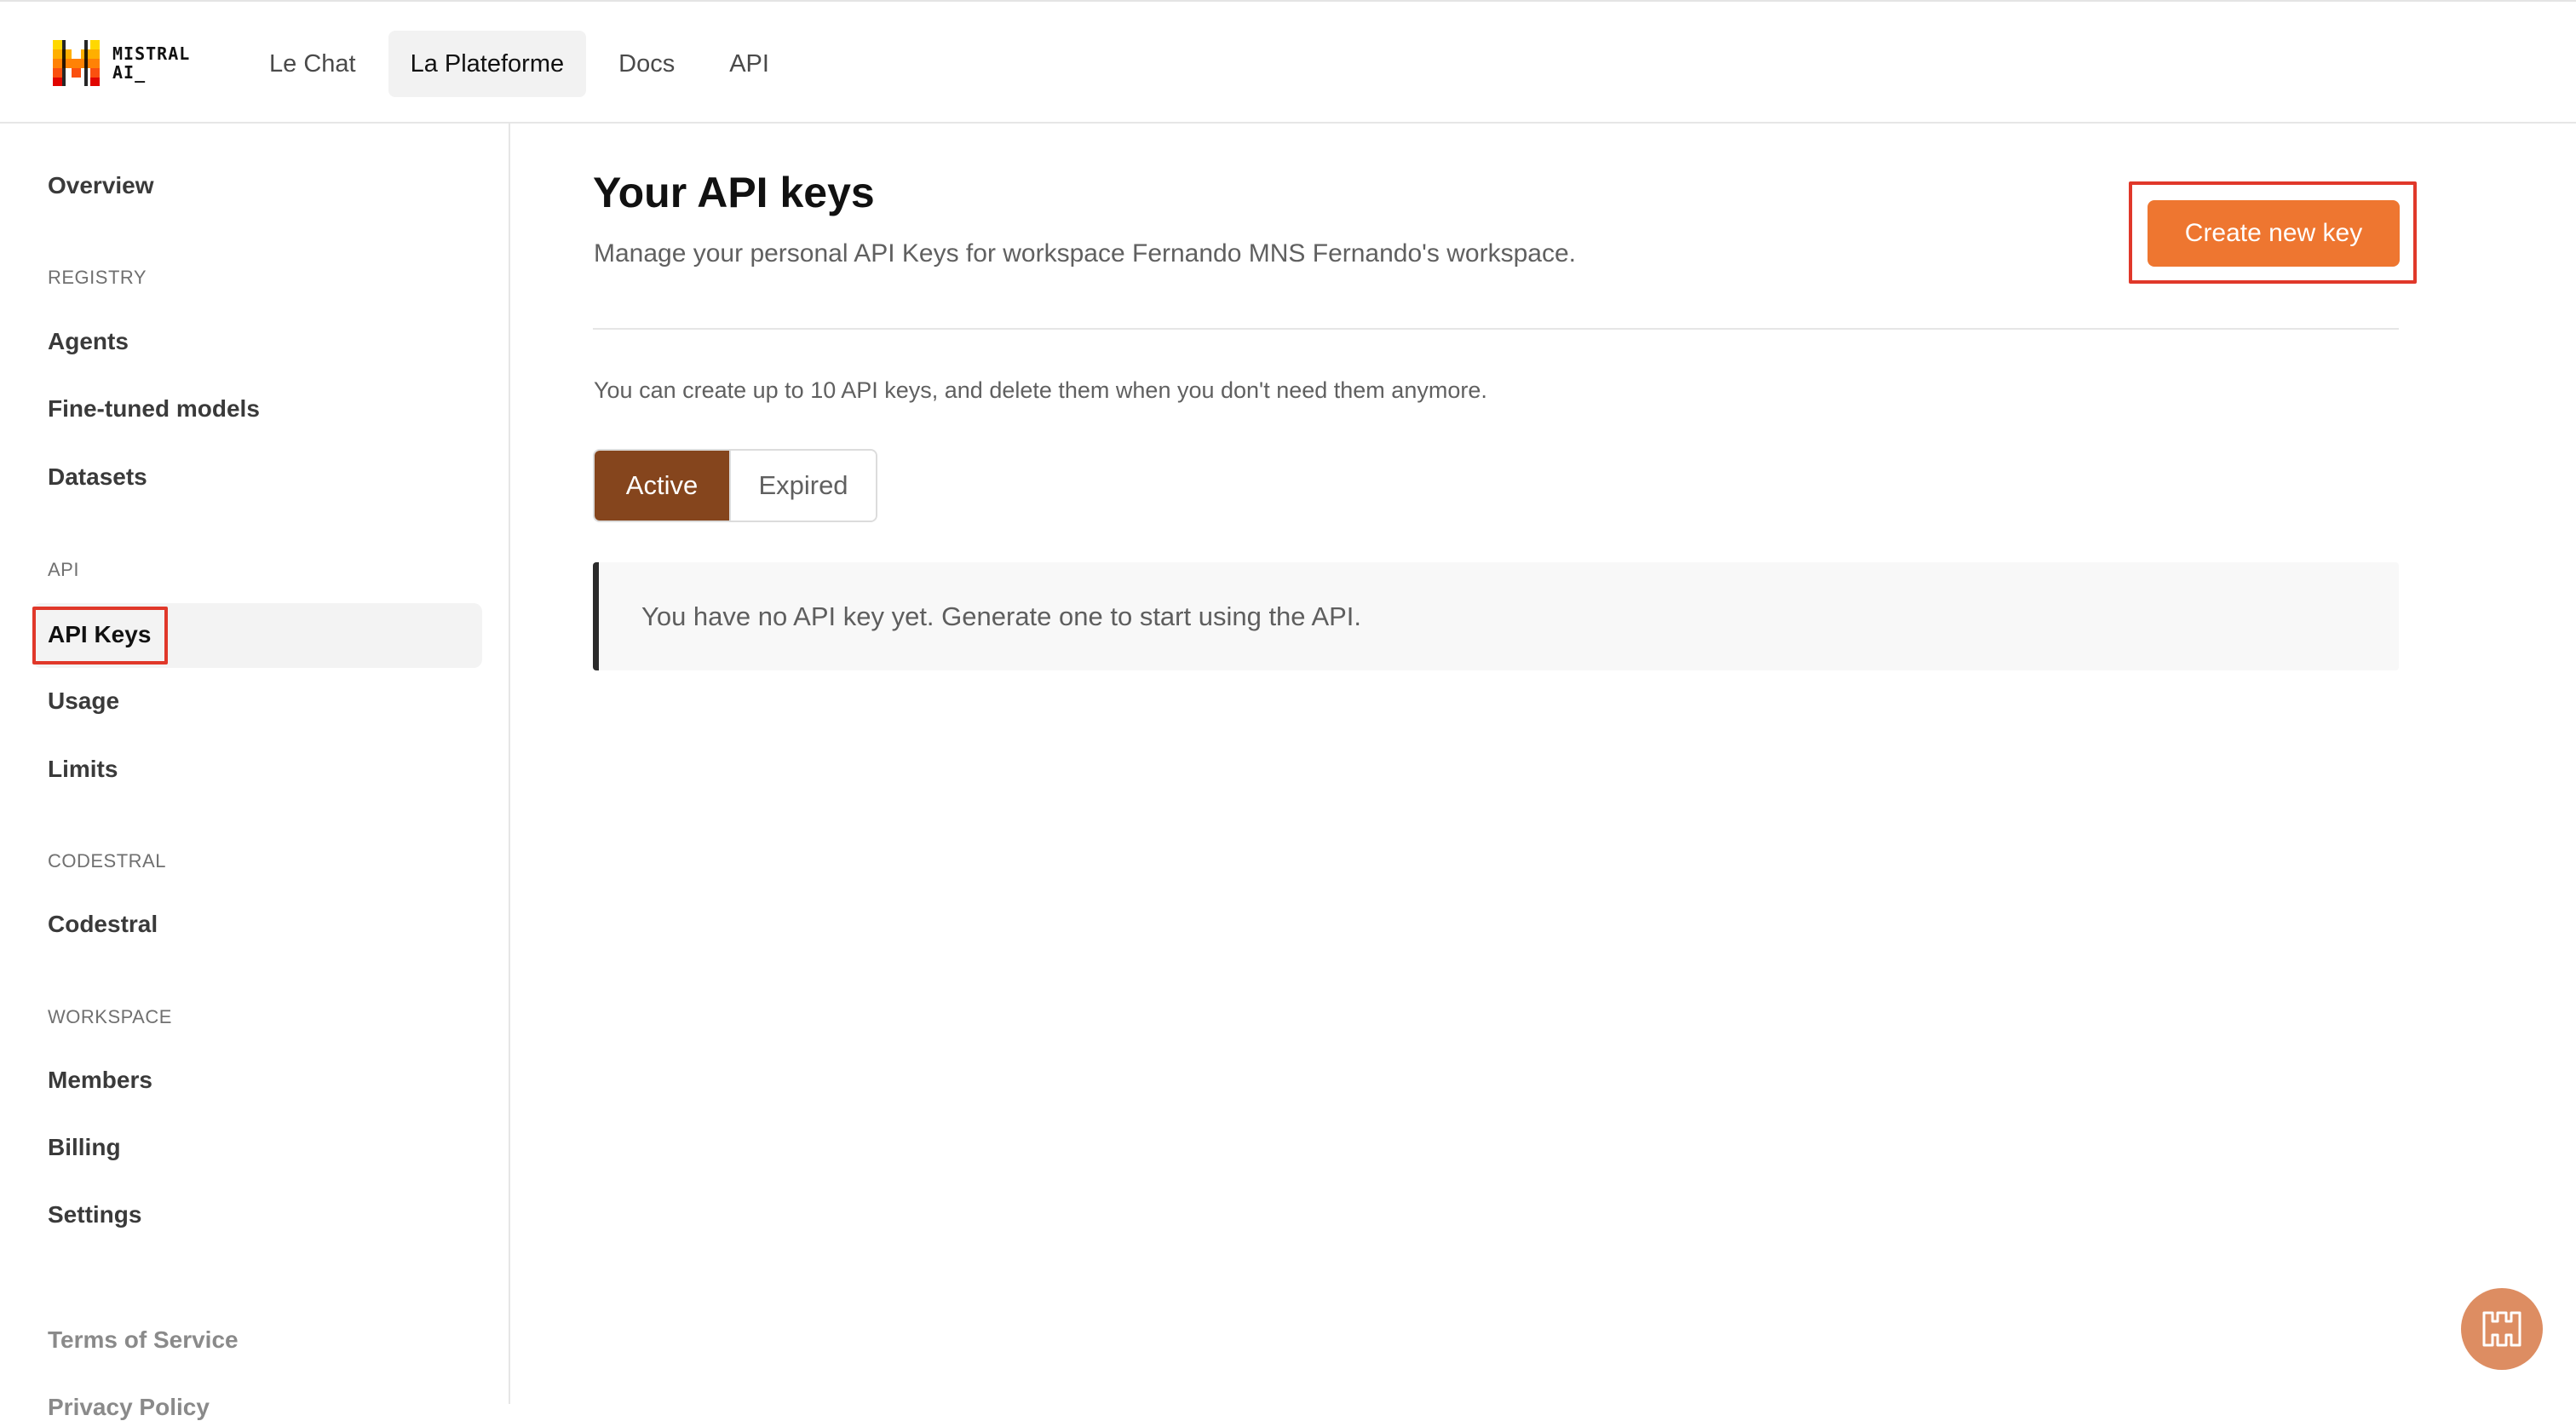 Image resolution: width=2576 pixels, height=1421 pixels. Describe the element at coordinates (803, 486) in the screenshot. I see `tab-expired: Expired` at that location.